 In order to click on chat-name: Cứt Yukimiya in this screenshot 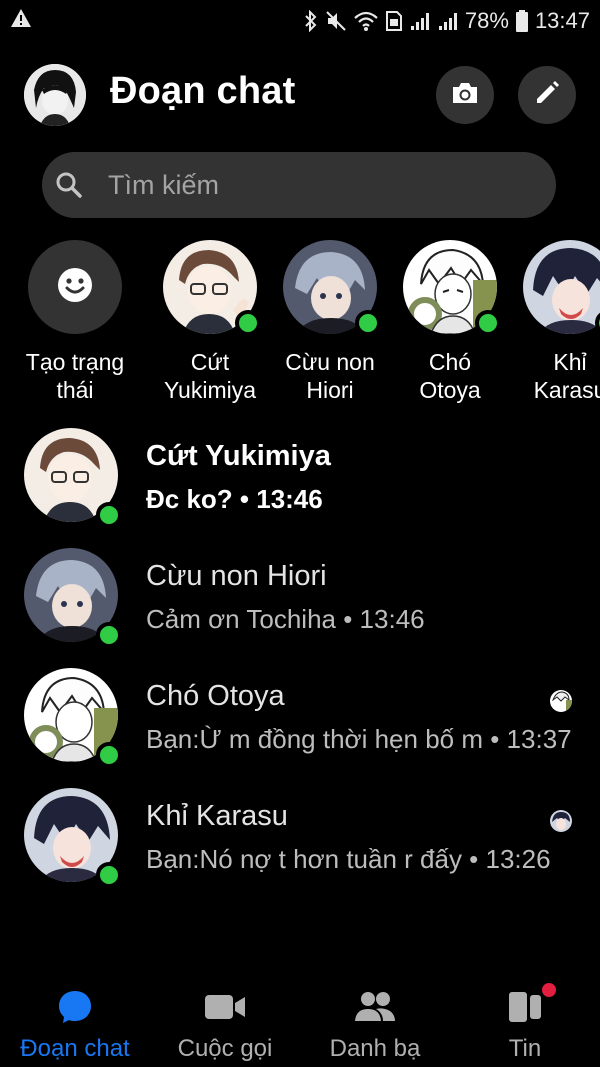, I will do `click(238, 456)`.